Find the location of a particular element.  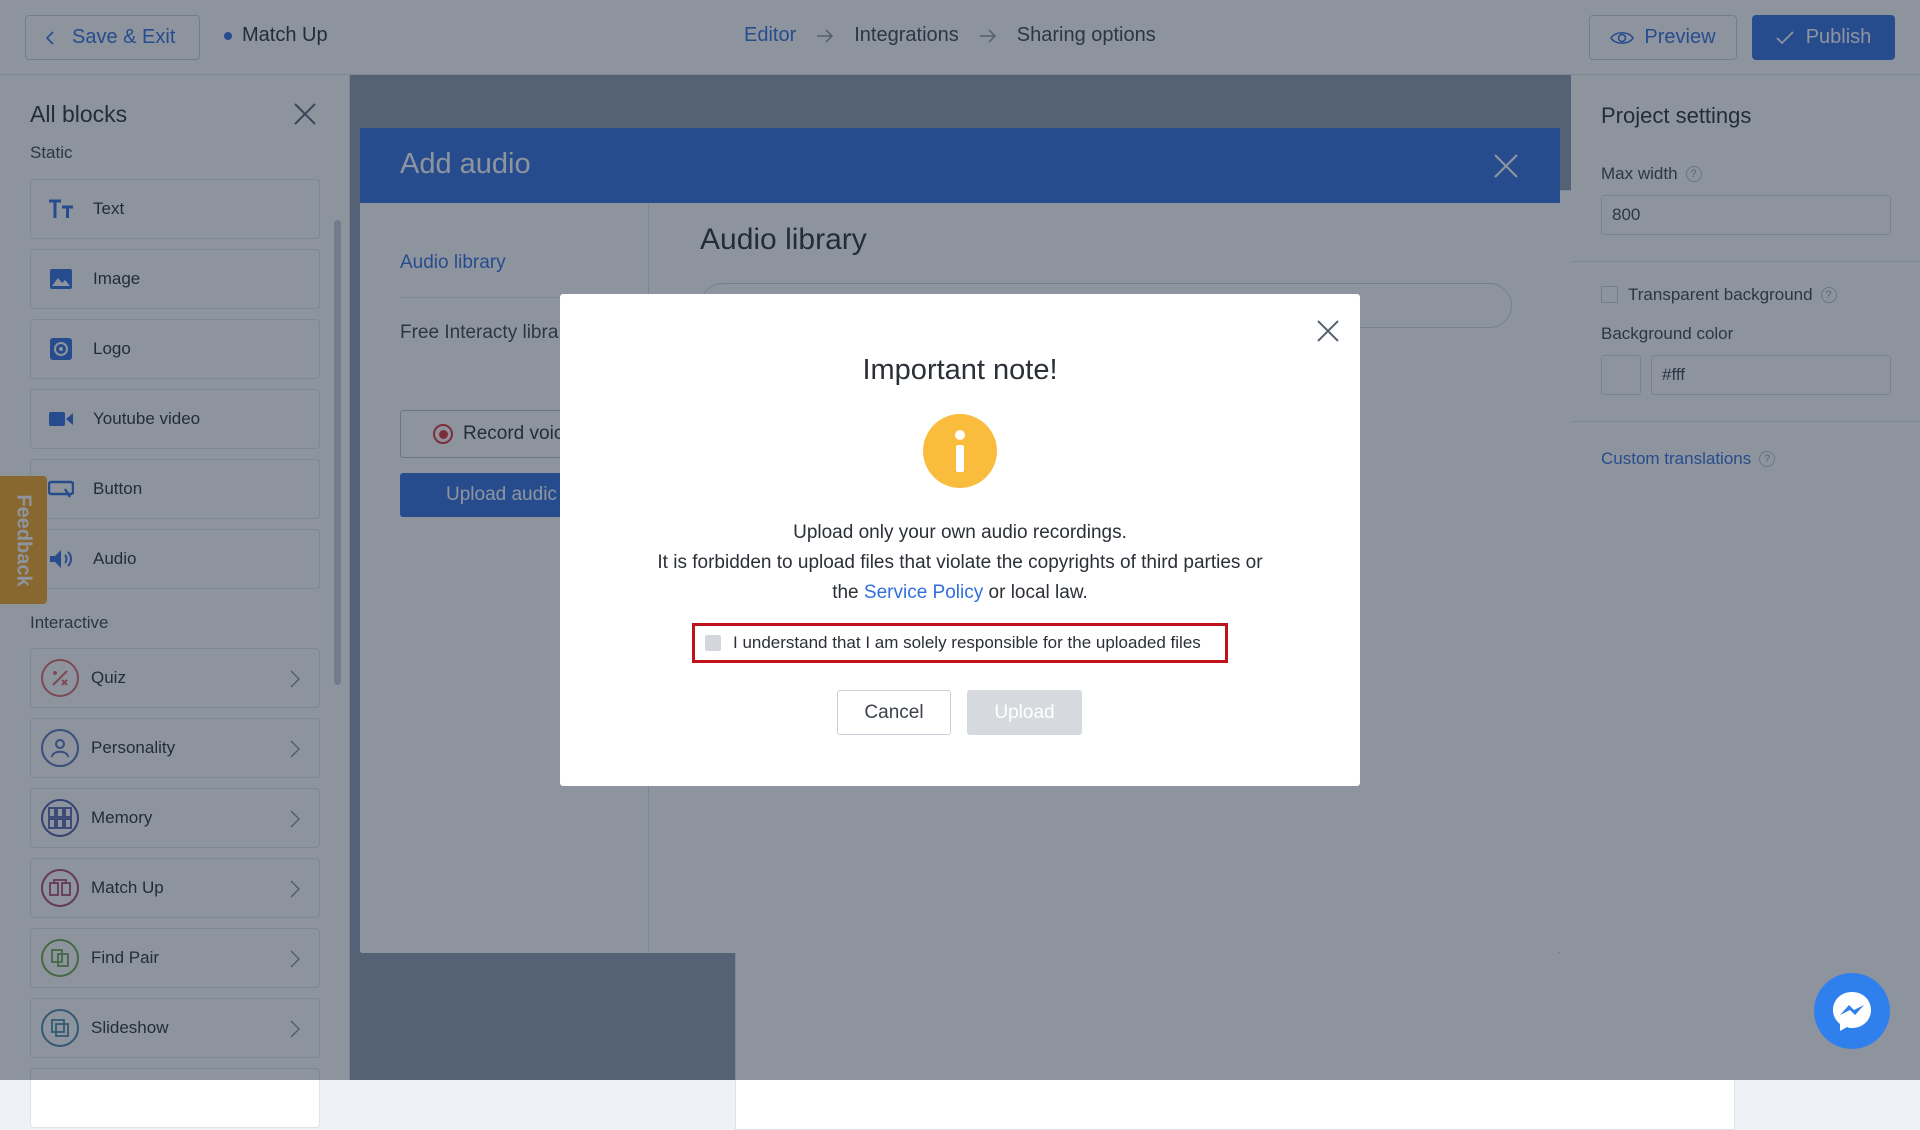

cancel-button: Cancel is located at coordinates (894, 712).